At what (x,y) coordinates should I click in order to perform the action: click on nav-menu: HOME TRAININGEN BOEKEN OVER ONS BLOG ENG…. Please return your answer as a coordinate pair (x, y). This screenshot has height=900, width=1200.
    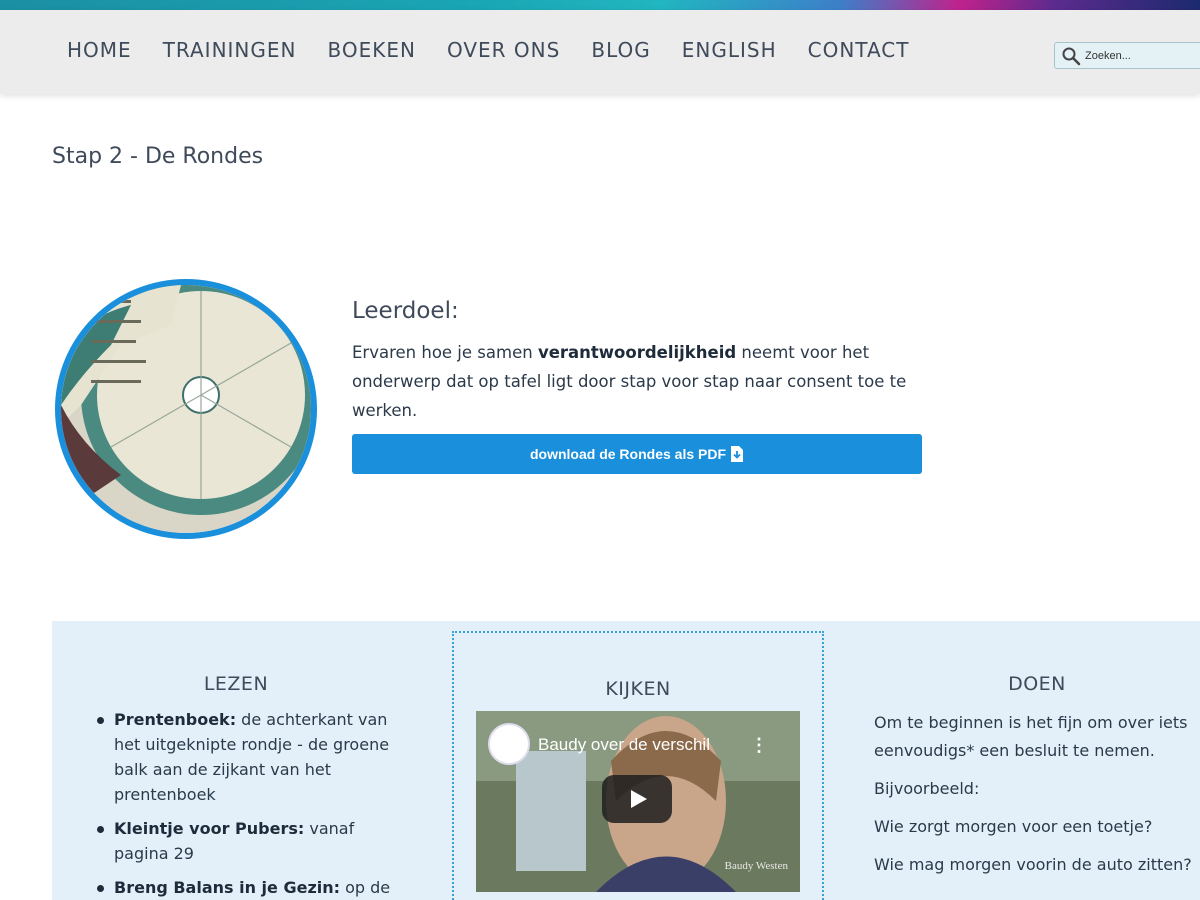
    Looking at the image, I should click on (503, 50).